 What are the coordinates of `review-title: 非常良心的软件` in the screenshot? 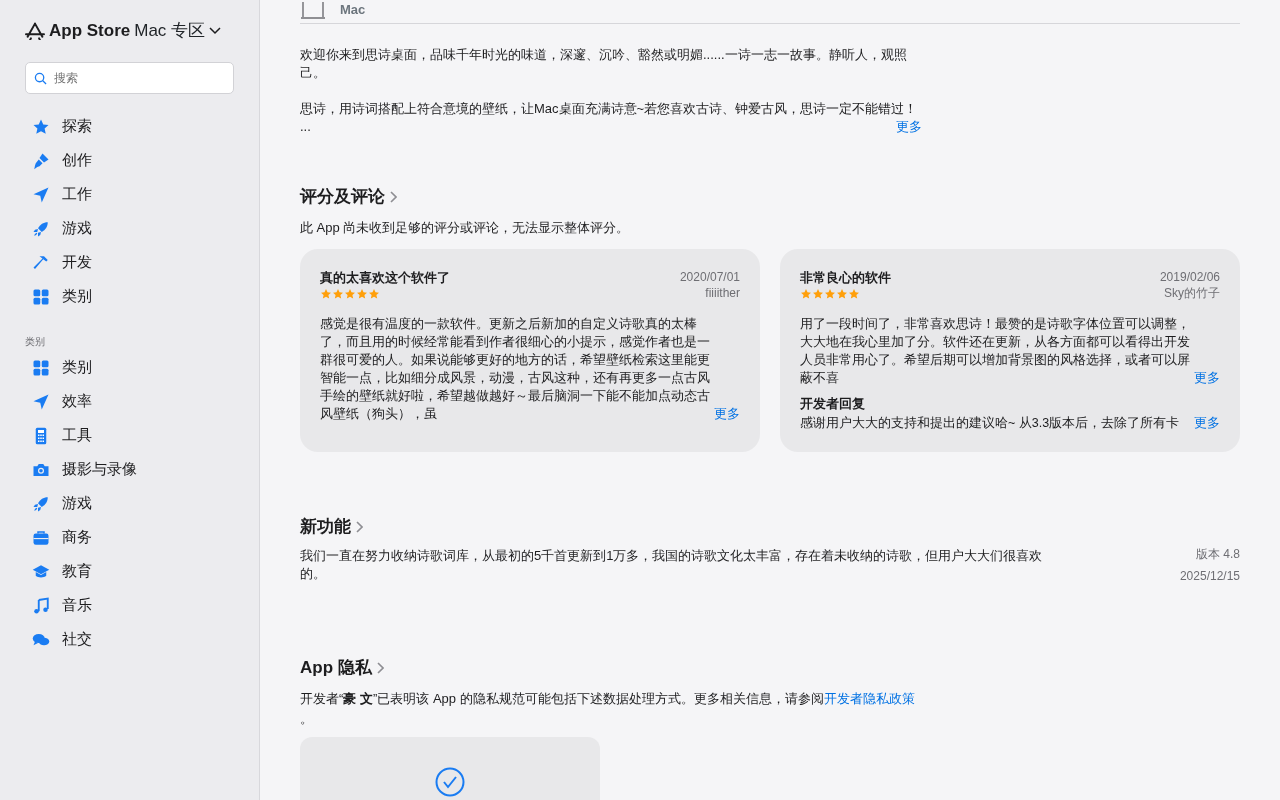 It's located at (845, 278).